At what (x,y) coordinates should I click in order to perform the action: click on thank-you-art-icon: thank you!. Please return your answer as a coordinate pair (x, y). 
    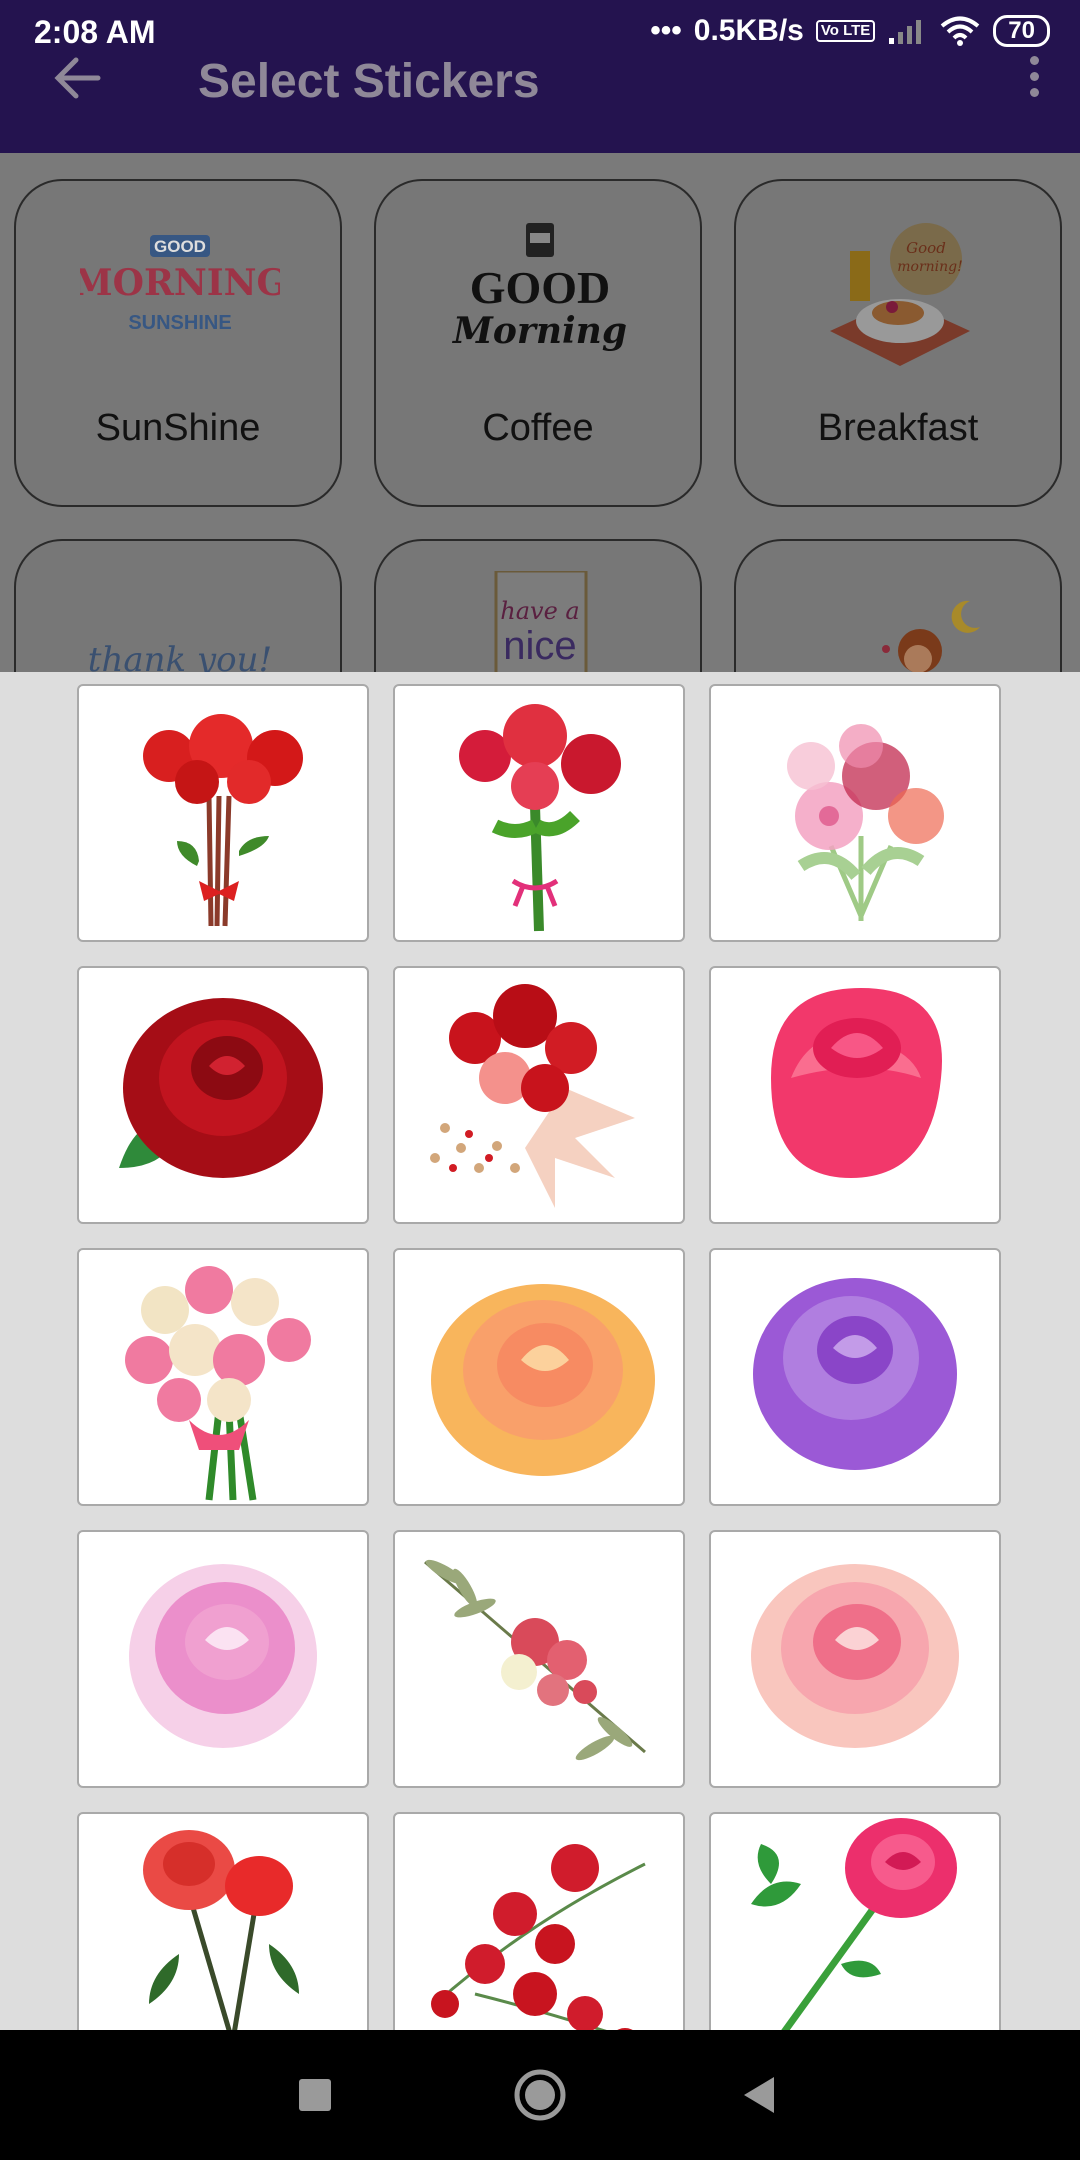
    Looking at the image, I should click on (180, 656).